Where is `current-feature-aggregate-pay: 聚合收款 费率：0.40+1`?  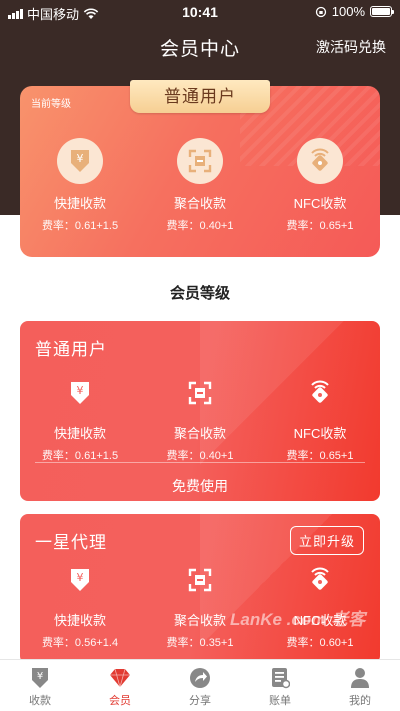
current-feature-aggregate-pay: 聚合收款 费率：0.40+1 is located at coordinates (200, 185).